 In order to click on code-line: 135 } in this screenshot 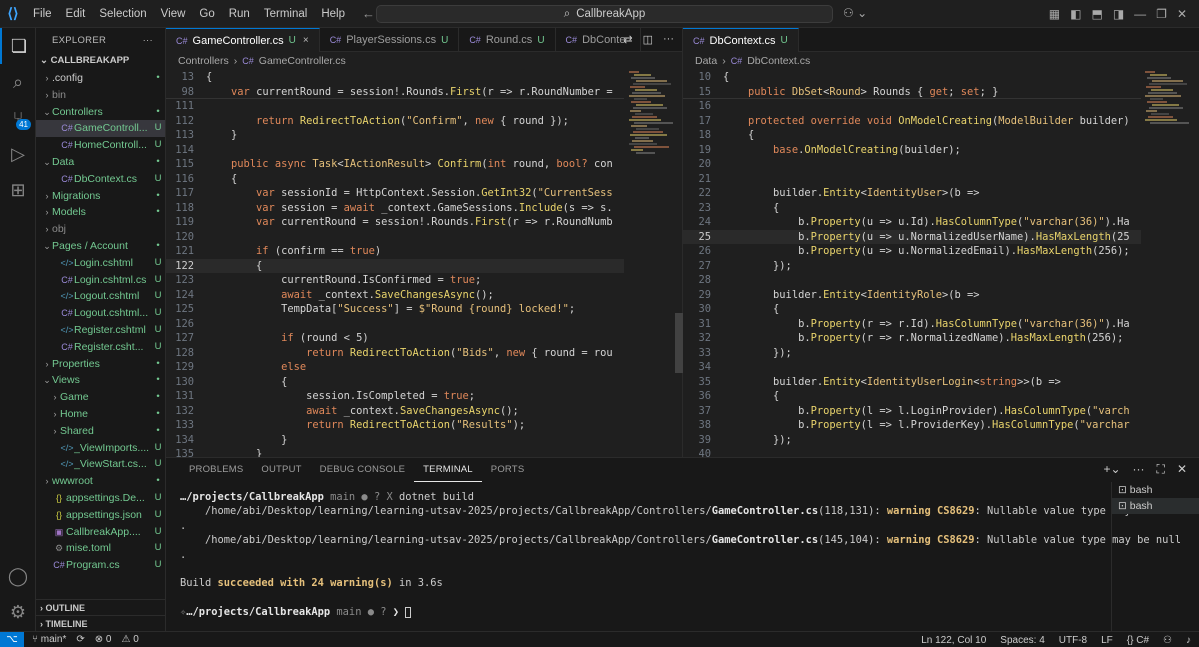, I will do `click(395, 452)`.